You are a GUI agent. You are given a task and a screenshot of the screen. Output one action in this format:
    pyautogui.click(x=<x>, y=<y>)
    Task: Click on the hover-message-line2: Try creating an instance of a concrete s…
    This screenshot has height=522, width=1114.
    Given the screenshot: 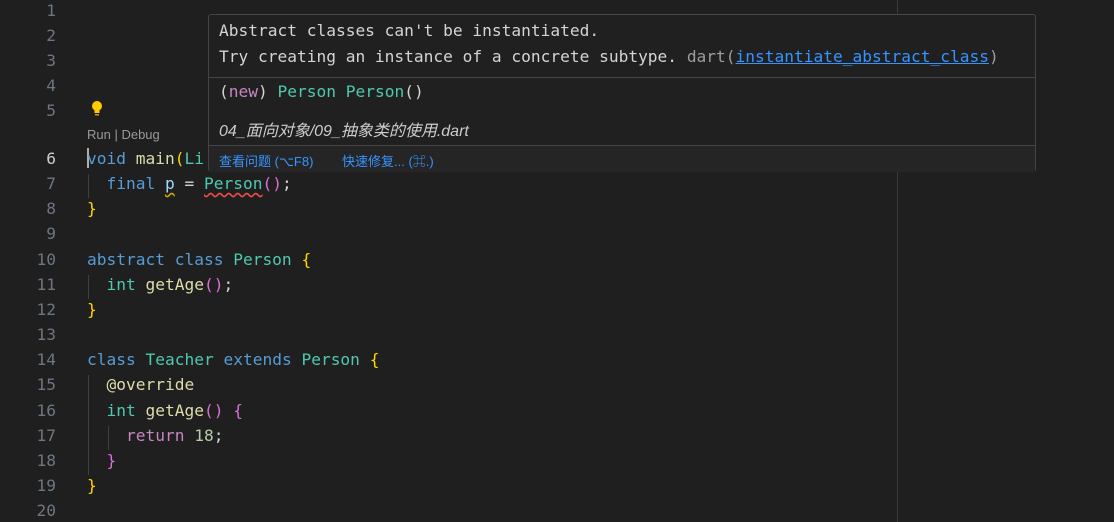 What is the action you would take?
    pyautogui.click(x=609, y=56)
    